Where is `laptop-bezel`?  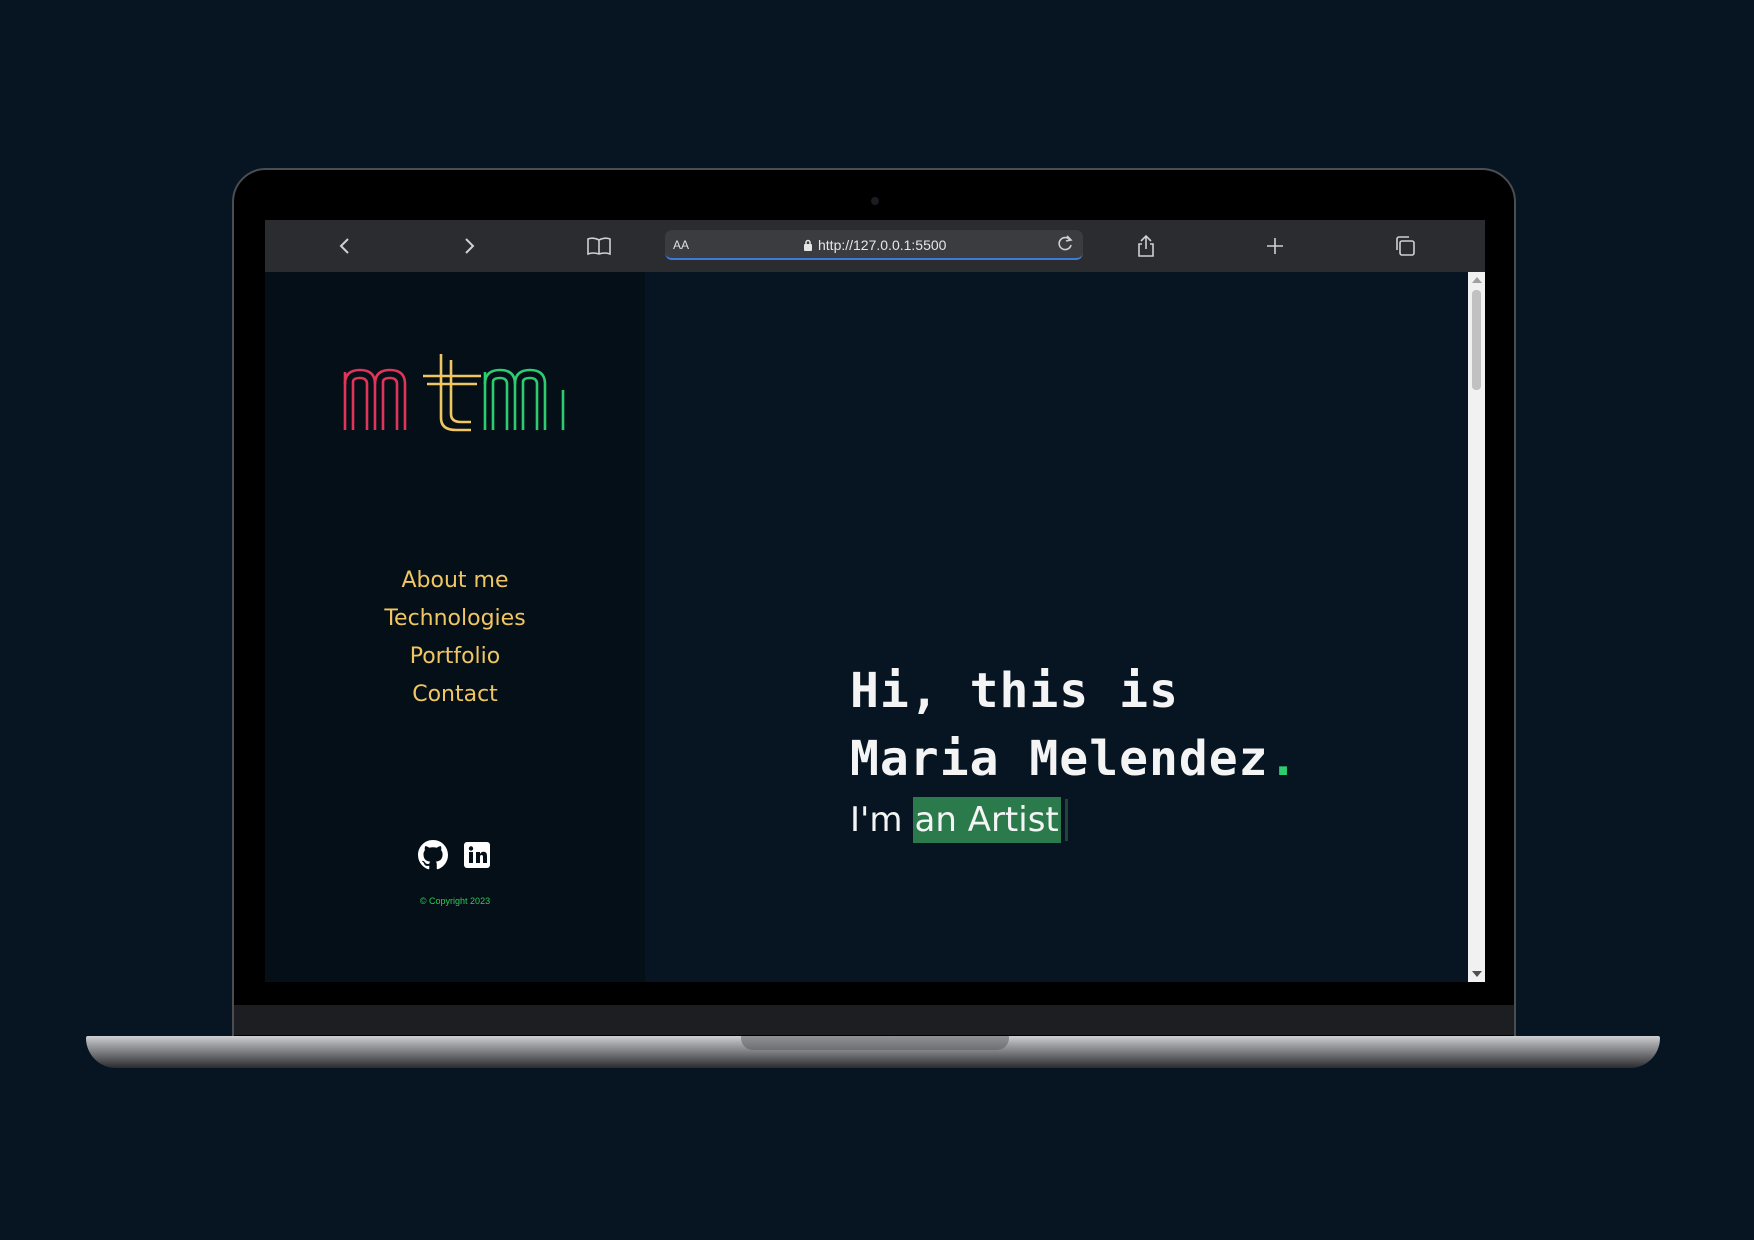
laptop-bezel is located at coordinates (874, 1020).